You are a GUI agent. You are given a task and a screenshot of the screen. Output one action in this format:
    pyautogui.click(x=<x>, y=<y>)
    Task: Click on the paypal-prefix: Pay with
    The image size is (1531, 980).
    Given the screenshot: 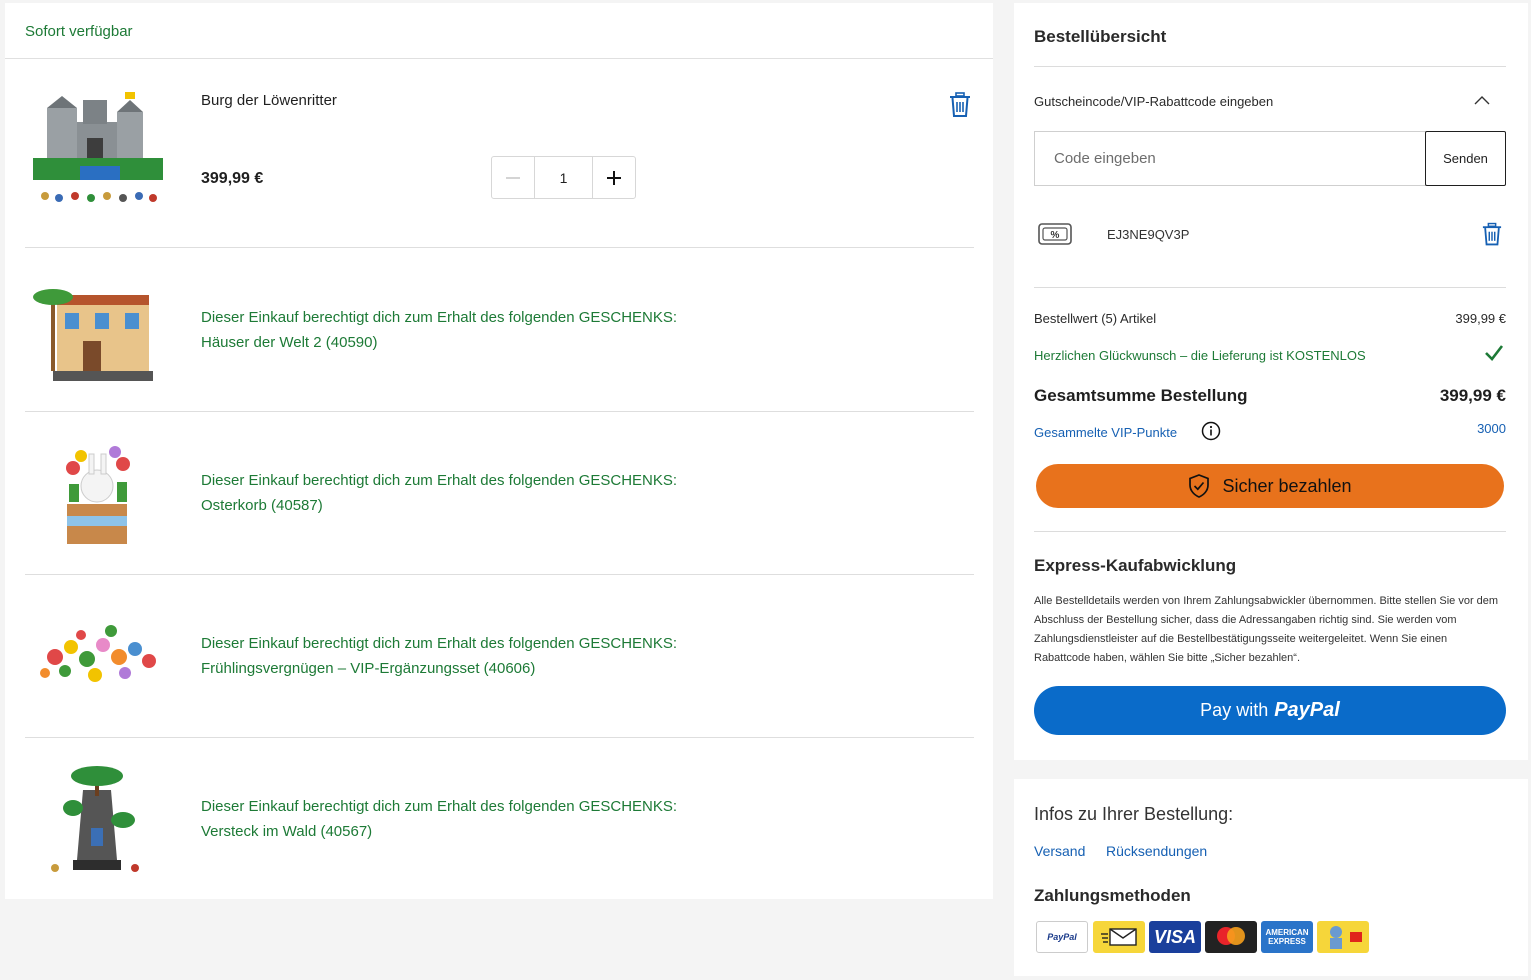 What is the action you would take?
    pyautogui.click(x=1234, y=710)
    